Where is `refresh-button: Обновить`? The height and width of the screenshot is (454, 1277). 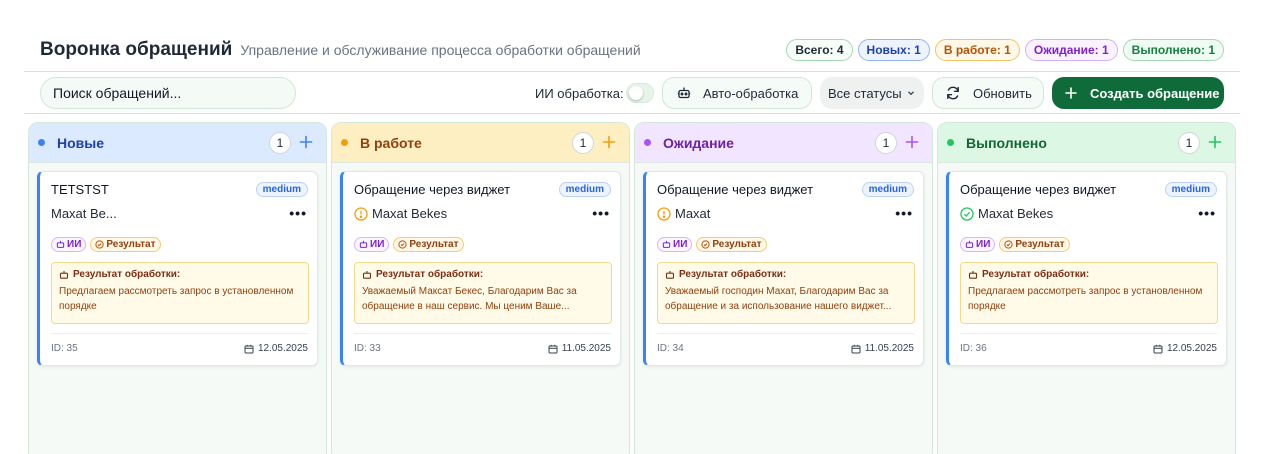
refresh-button: Обновить is located at coordinates (988, 93).